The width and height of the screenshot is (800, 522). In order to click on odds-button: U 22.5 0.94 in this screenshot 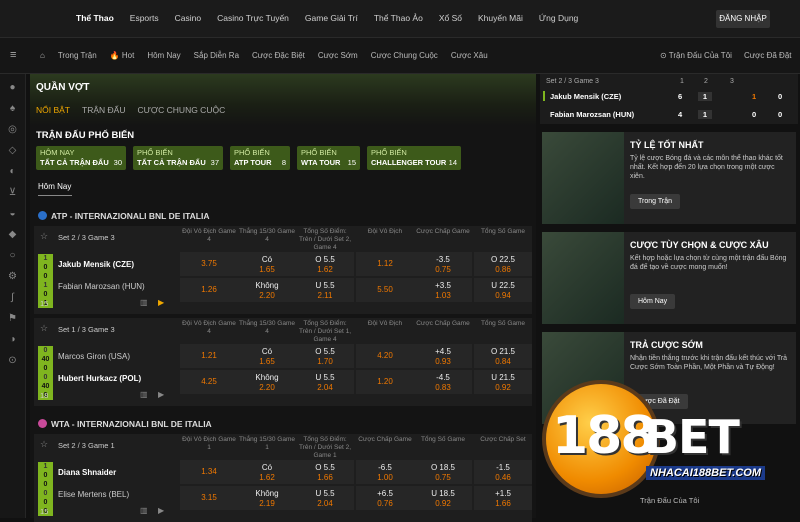, I will do `click(503, 290)`.